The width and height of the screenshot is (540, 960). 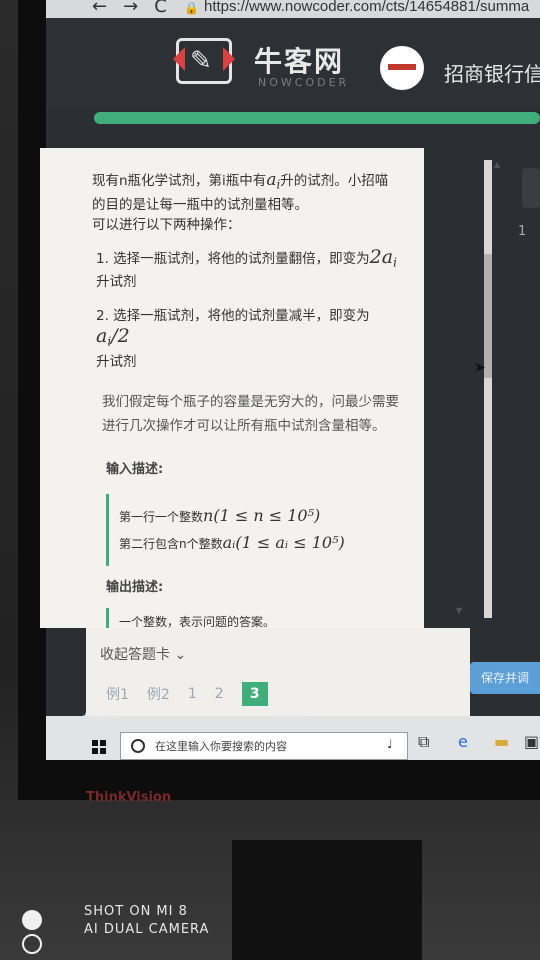 What do you see at coordinates (505, 438) in the screenshot?
I see `editor-panel` at bounding box center [505, 438].